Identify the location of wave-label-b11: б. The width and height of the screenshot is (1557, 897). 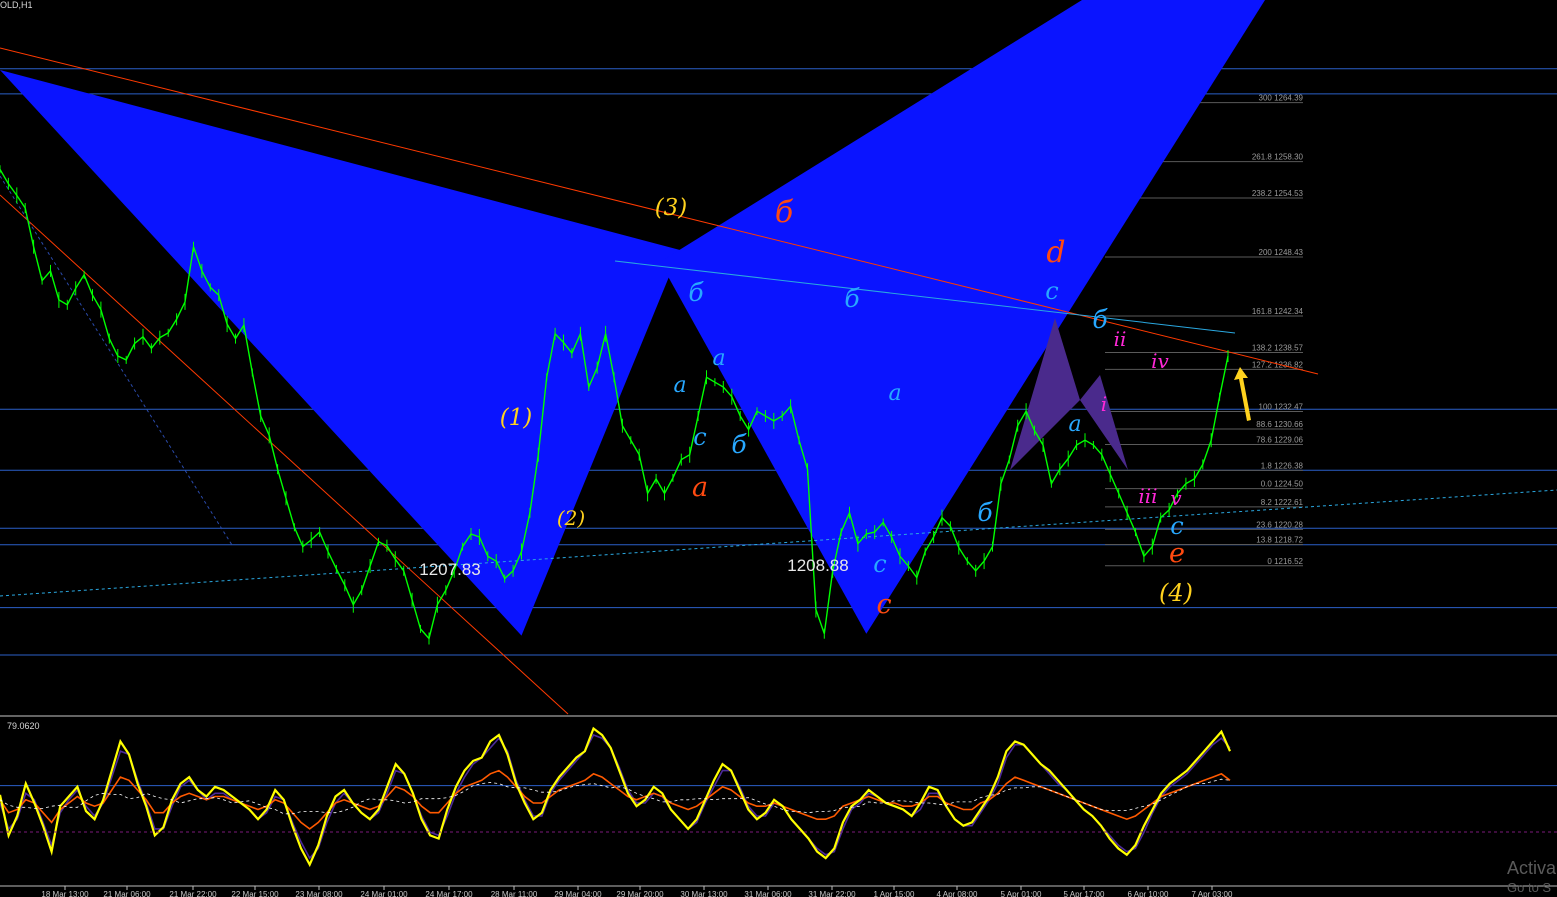
(1100, 319).